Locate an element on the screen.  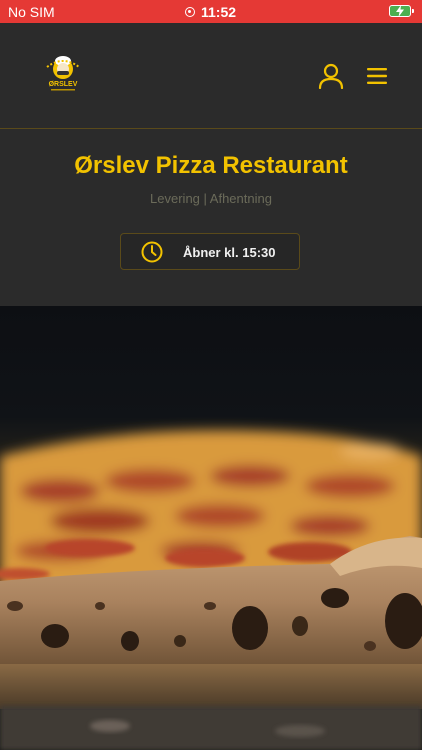
clock-icon is located at coordinates (152, 252).